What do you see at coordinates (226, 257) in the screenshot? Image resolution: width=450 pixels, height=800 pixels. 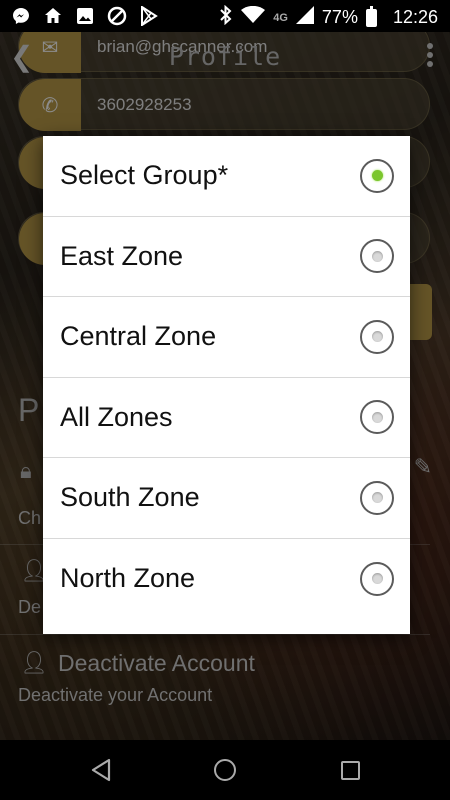 I see `option-east-zone: East Zone` at bounding box center [226, 257].